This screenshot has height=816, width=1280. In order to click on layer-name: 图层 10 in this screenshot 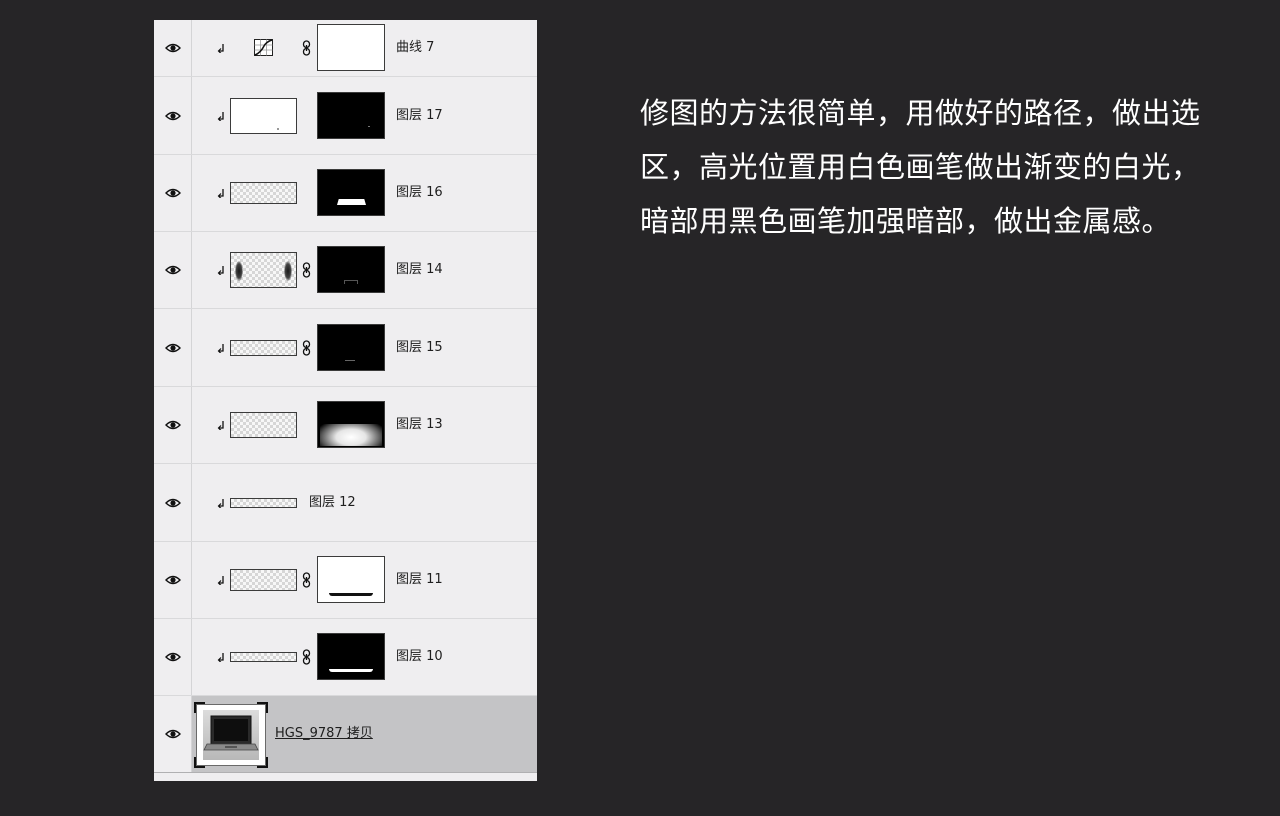, I will do `click(419, 656)`.